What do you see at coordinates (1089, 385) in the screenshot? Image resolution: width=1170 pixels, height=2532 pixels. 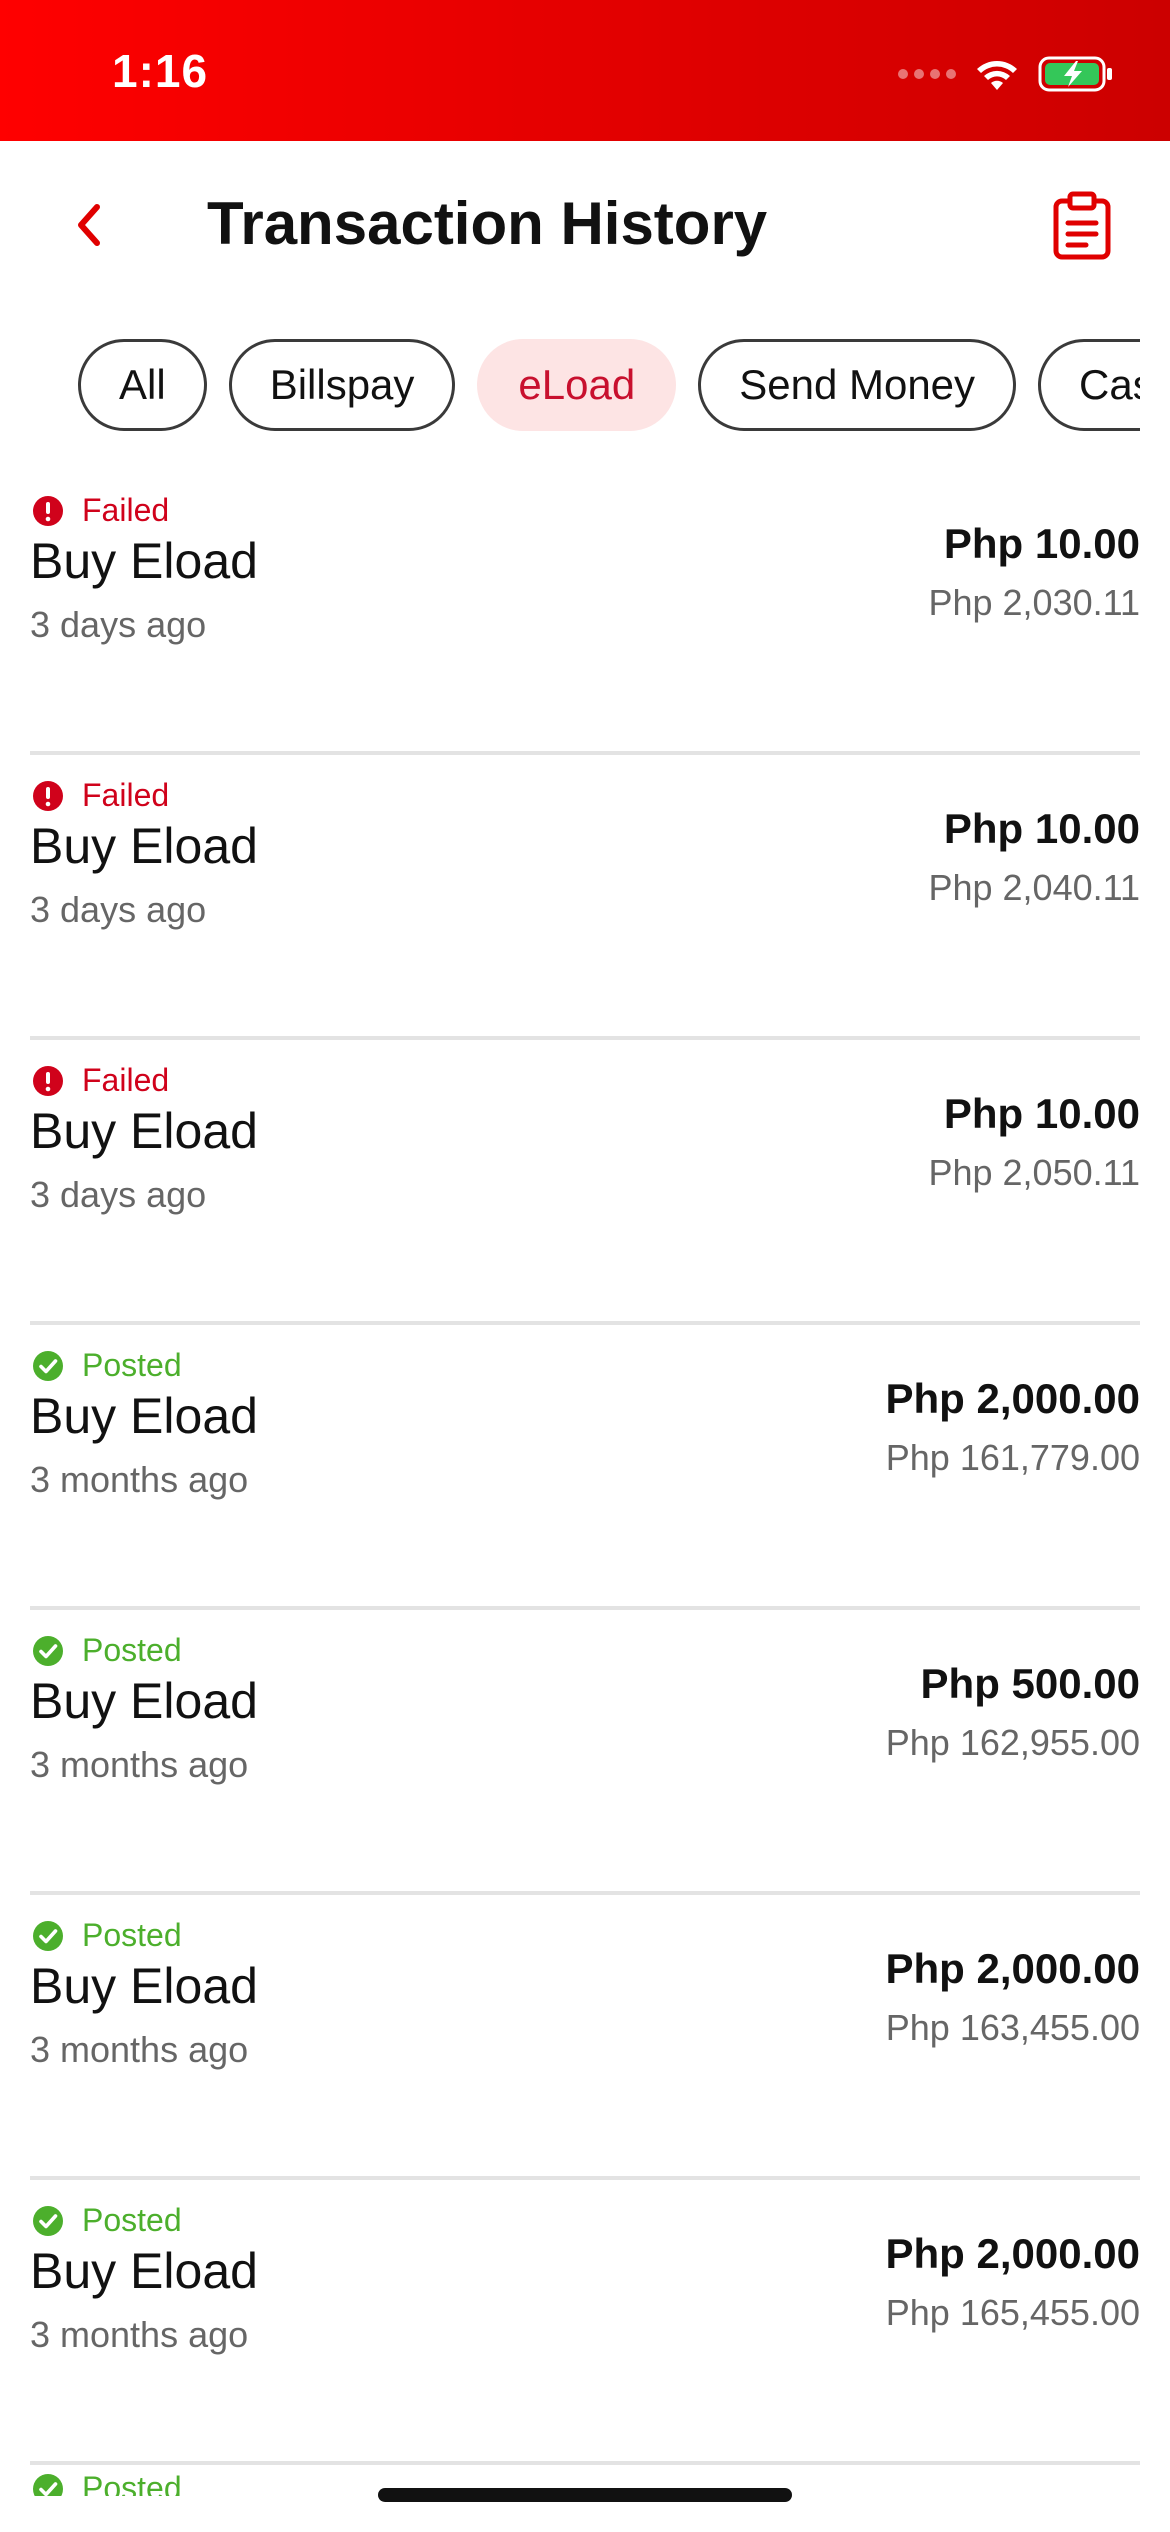 I see `filter-chip-cash: Cash` at bounding box center [1089, 385].